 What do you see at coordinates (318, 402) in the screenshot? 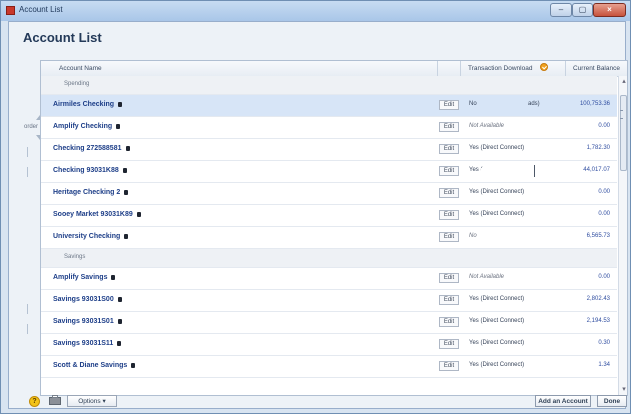
I see `footer-toolbar: ? Options ▾ Add an Account Done` at bounding box center [318, 402].